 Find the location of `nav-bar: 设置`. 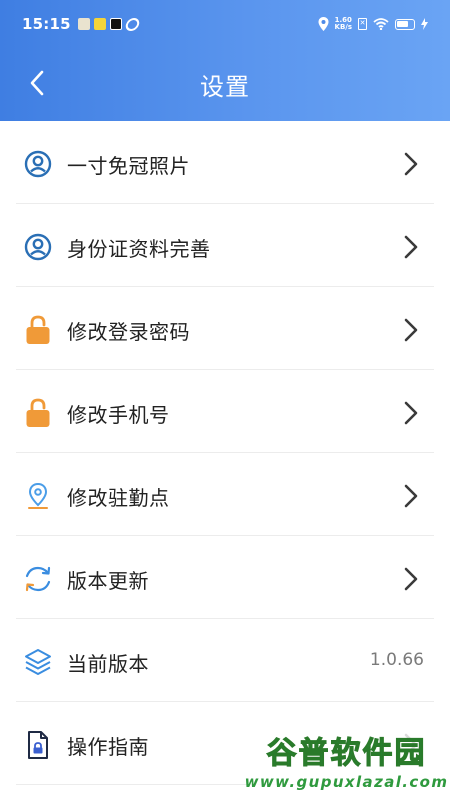

nav-bar: 设置 is located at coordinates (225, 84).